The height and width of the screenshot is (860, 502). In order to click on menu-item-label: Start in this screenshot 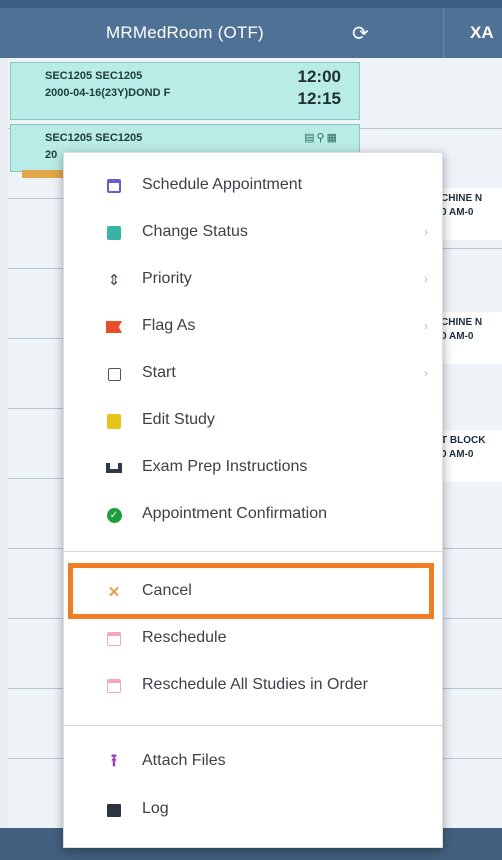, I will do `click(159, 372)`.